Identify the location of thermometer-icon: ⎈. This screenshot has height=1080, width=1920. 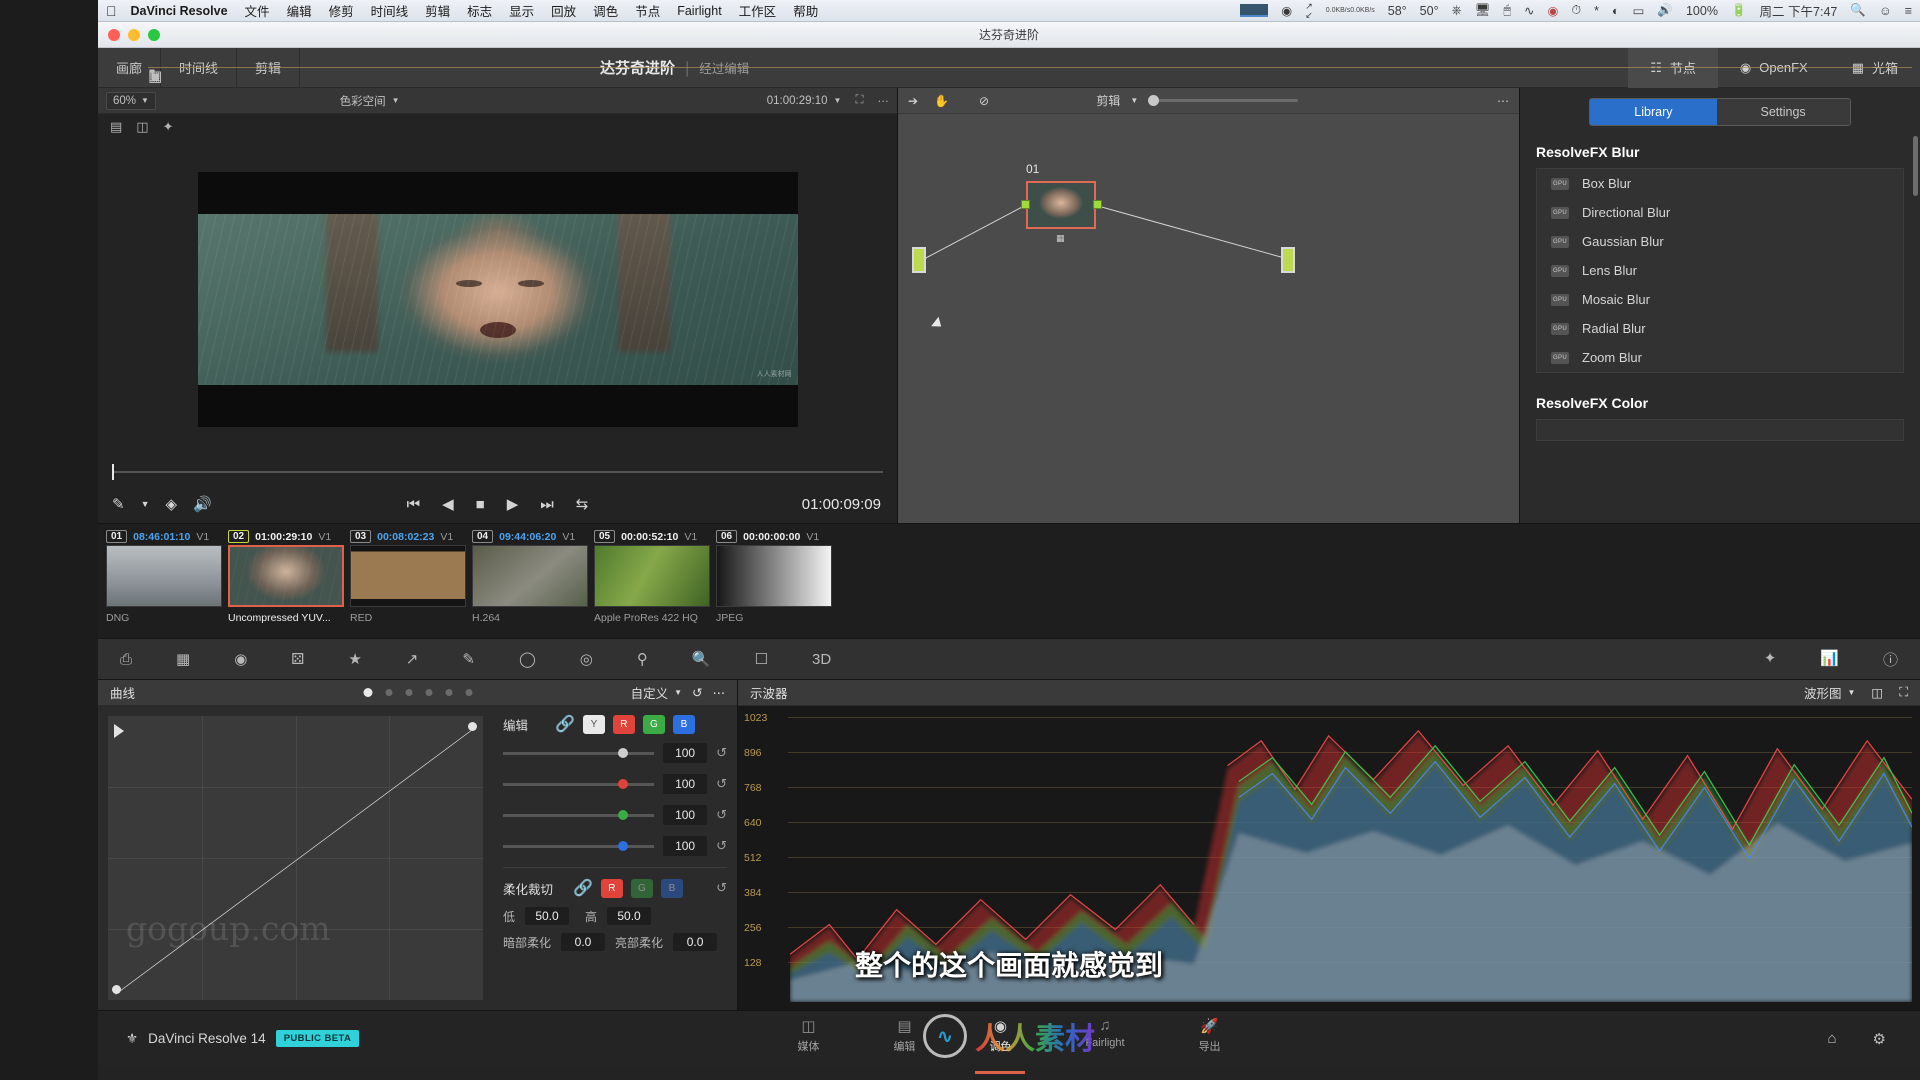
(1457, 10).